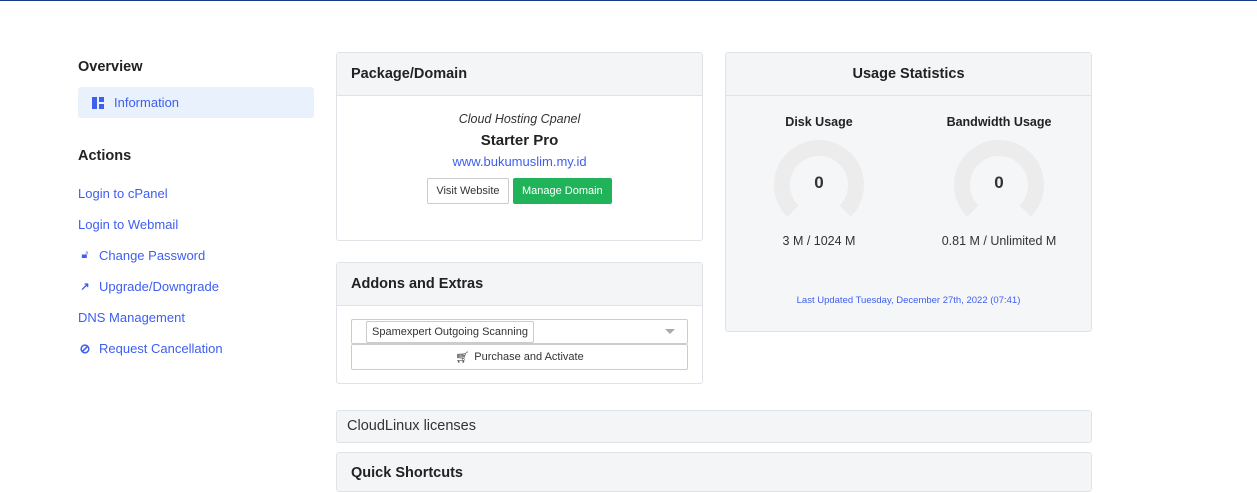 This screenshot has width=1257, height=493. I want to click on disk-usage-value: 0, so click(819, 182).